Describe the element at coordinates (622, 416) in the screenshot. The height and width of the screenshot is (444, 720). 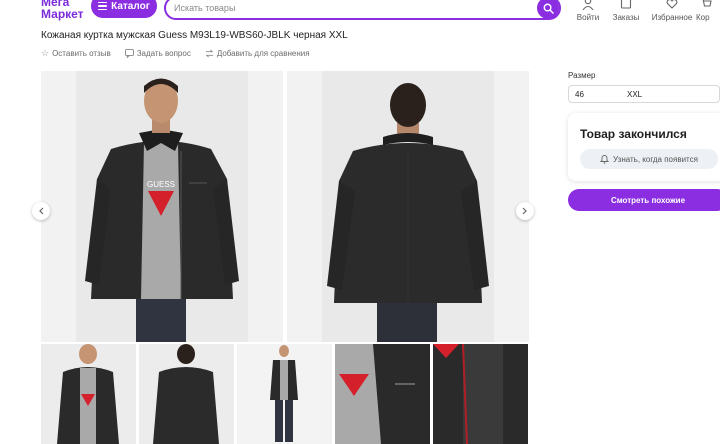
I see `avito-logo-icon` at that location.